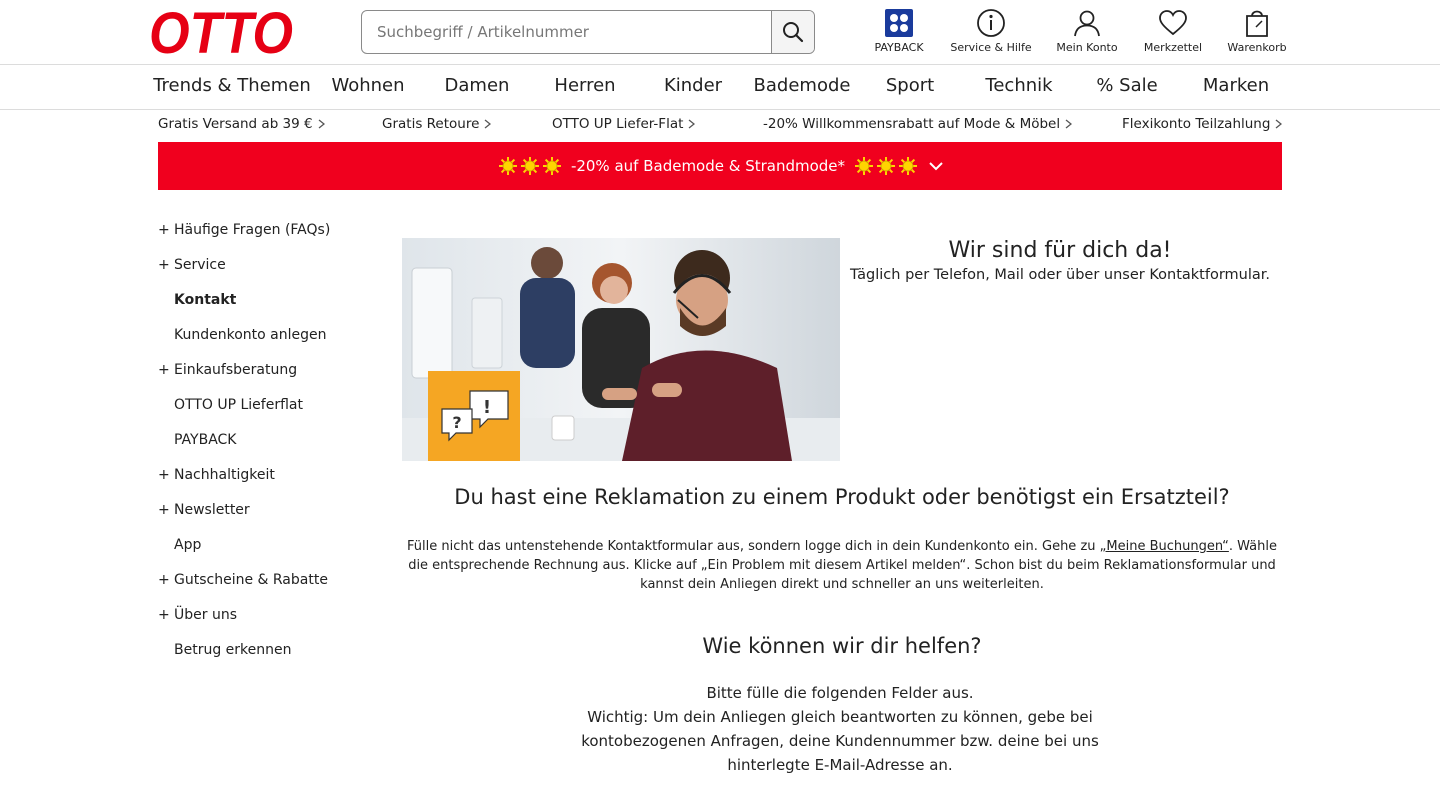 The width and height of the screenshot is (1440, 792). What do you see at coordinates (1087, 47) in the screenshot?
I see `account-label: Mein Konto` at bounding box center [1087, 47].